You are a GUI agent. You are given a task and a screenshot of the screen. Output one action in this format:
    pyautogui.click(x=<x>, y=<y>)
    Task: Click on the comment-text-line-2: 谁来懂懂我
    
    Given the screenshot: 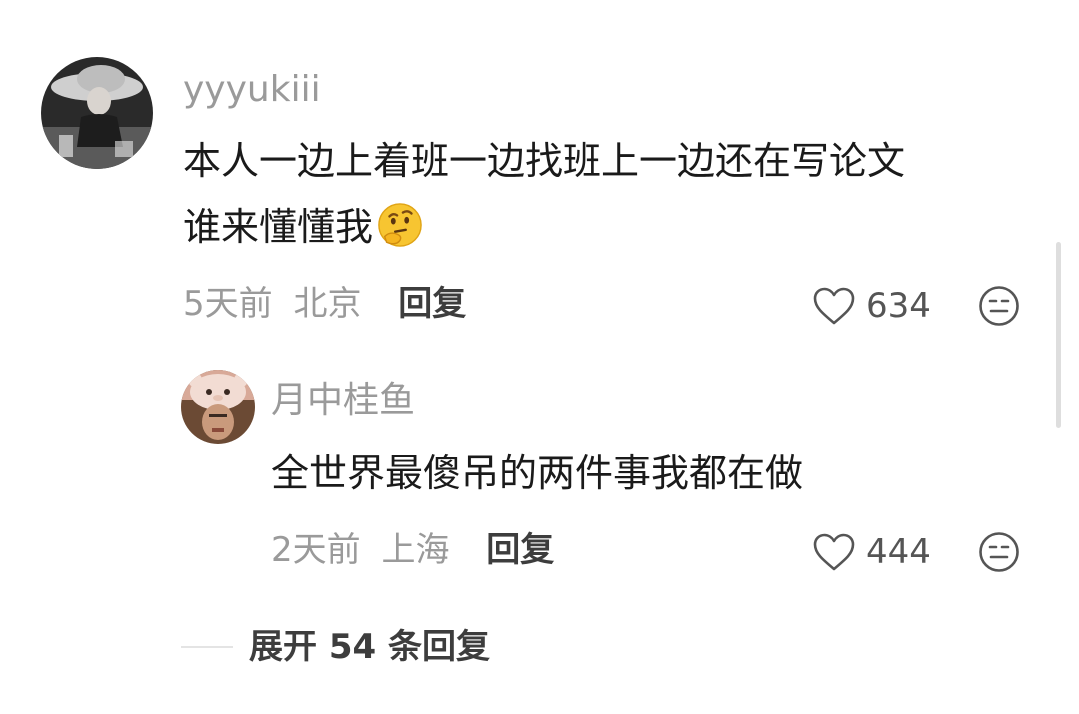 What is the action you would take?
    pyautogui.click(x=278, y=227)
    